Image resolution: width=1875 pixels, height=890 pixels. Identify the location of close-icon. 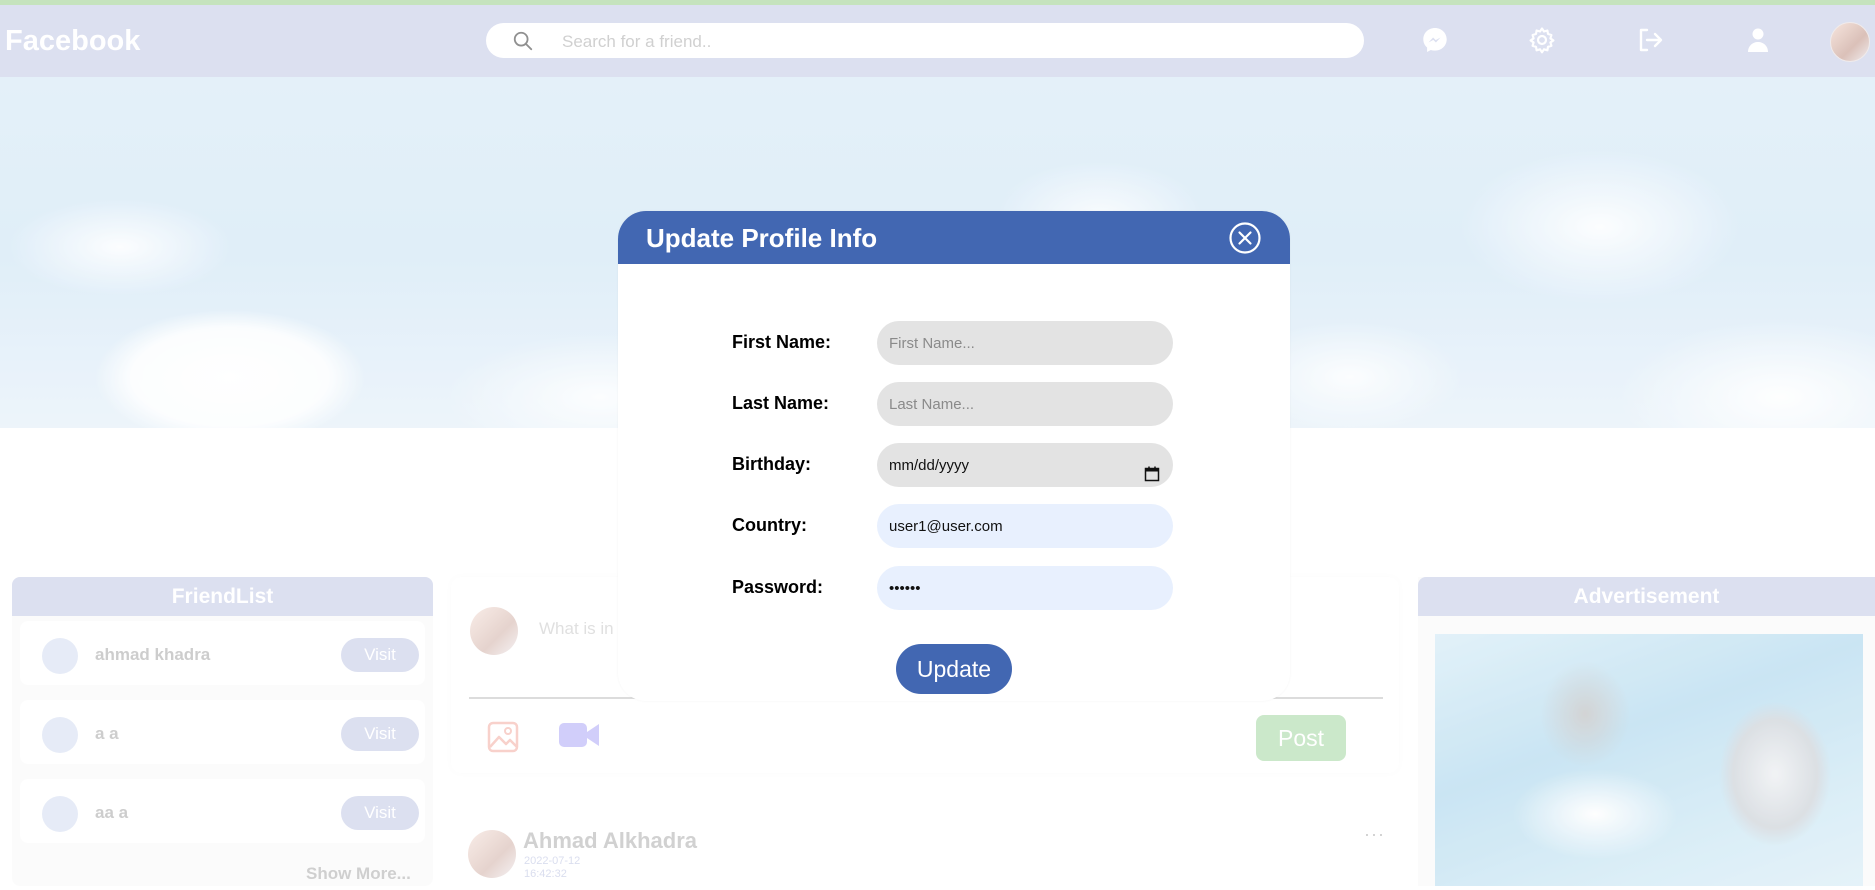
(1245, 238).